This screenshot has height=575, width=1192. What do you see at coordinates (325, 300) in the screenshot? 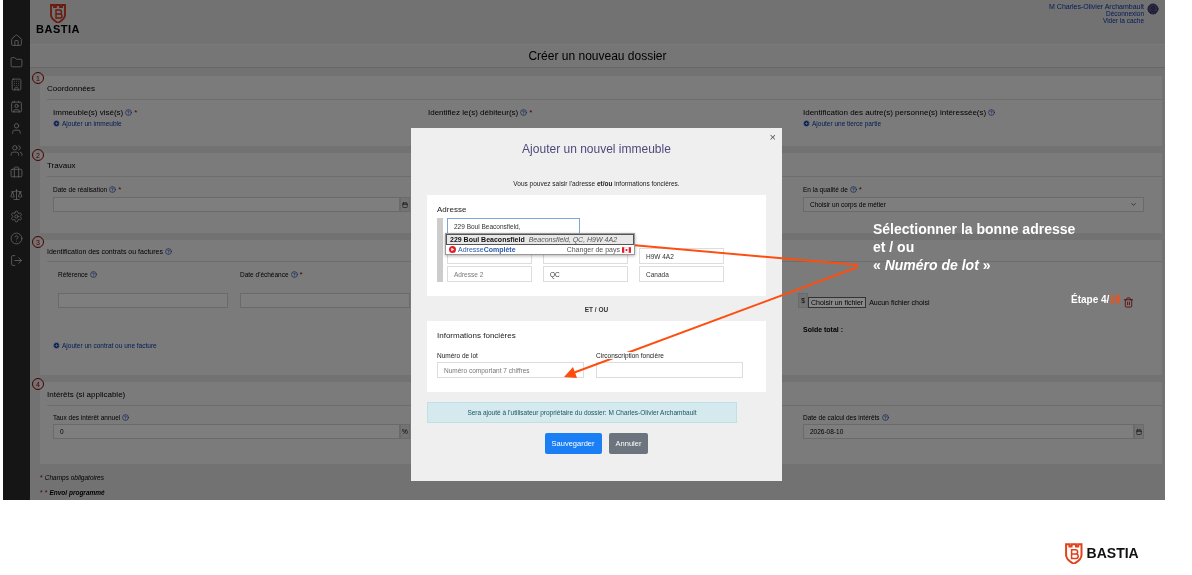
I see `table-field` at bounding box center [325, 300].